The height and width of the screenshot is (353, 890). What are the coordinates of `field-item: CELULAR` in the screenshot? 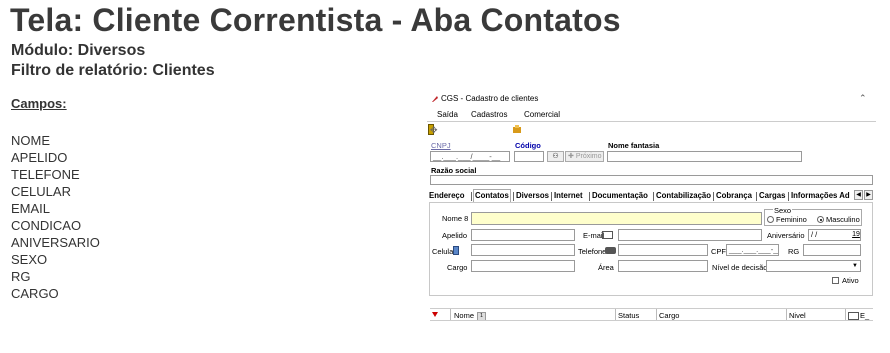 It's located at (41, 191).